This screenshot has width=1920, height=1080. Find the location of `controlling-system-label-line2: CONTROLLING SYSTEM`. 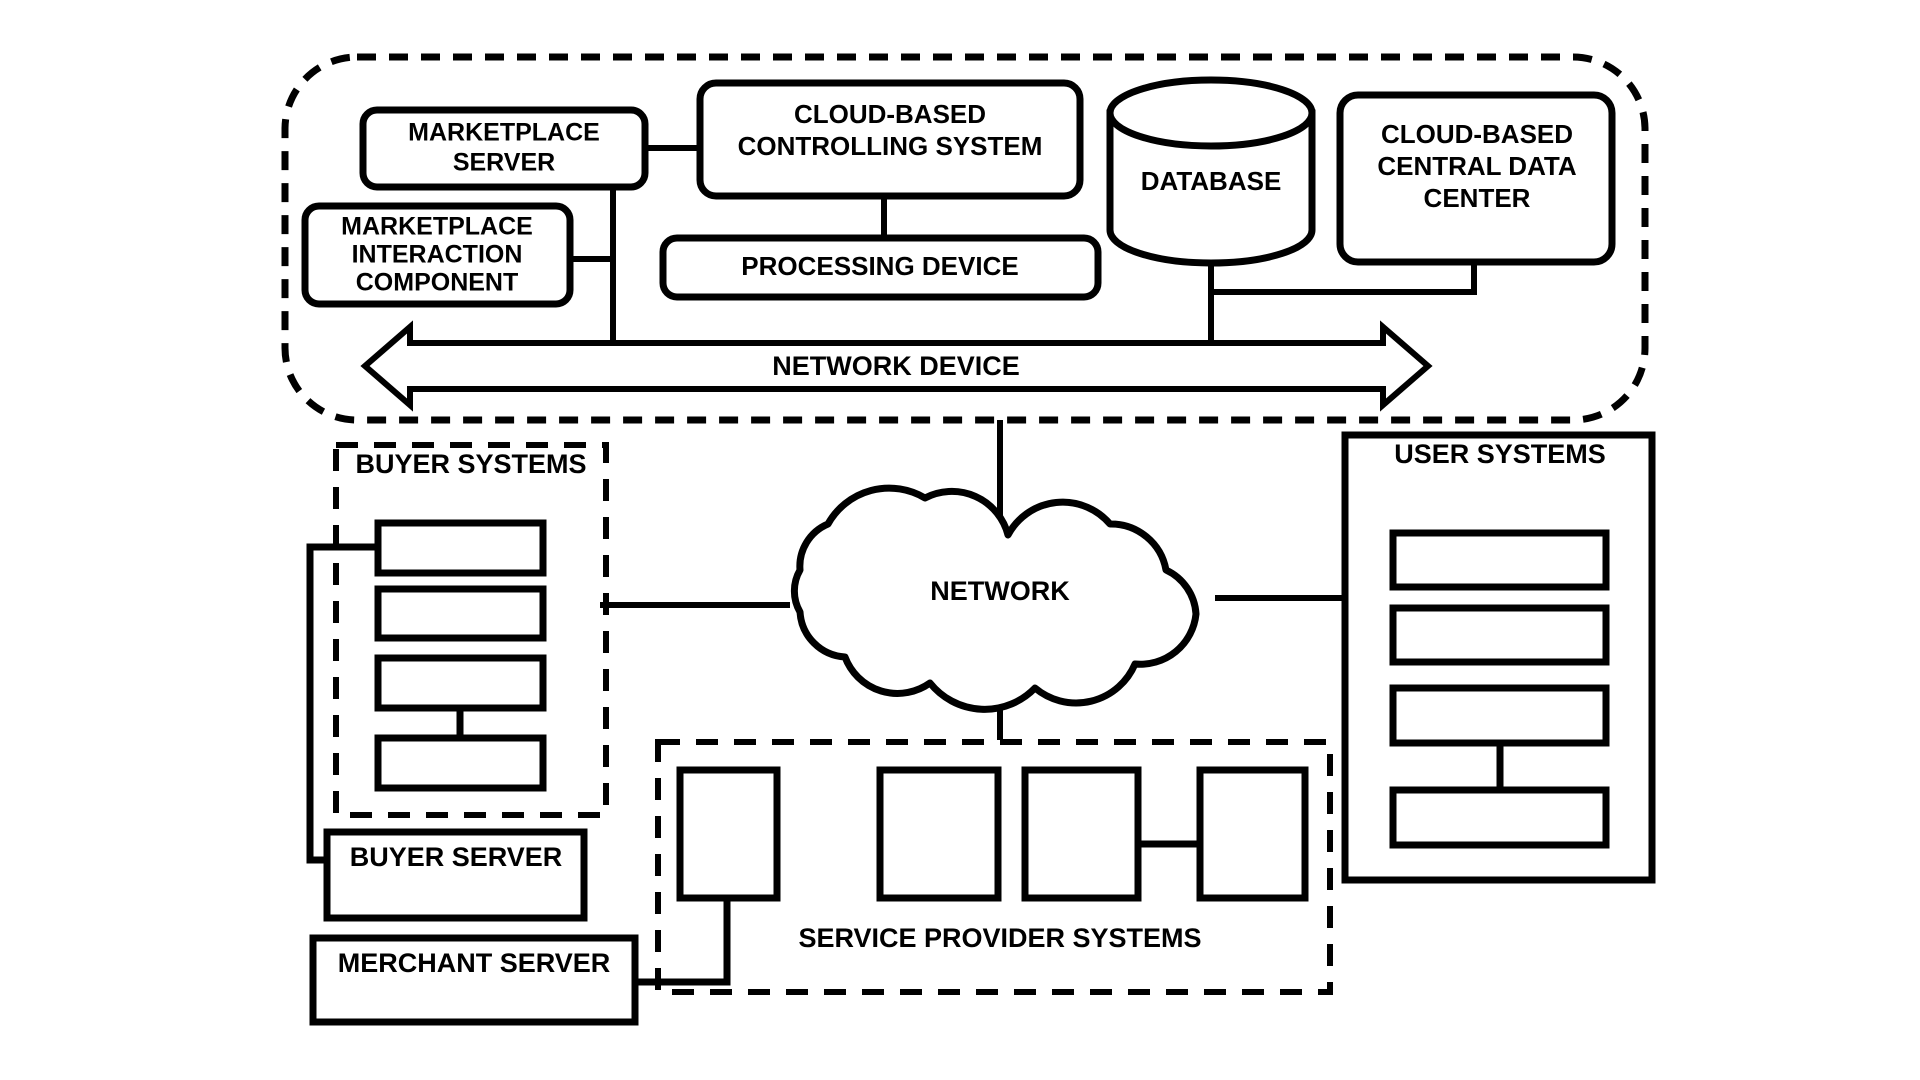

controlling-system-label-line2: CONTROLLING SYSTEM is located at coordinates (890, 146).